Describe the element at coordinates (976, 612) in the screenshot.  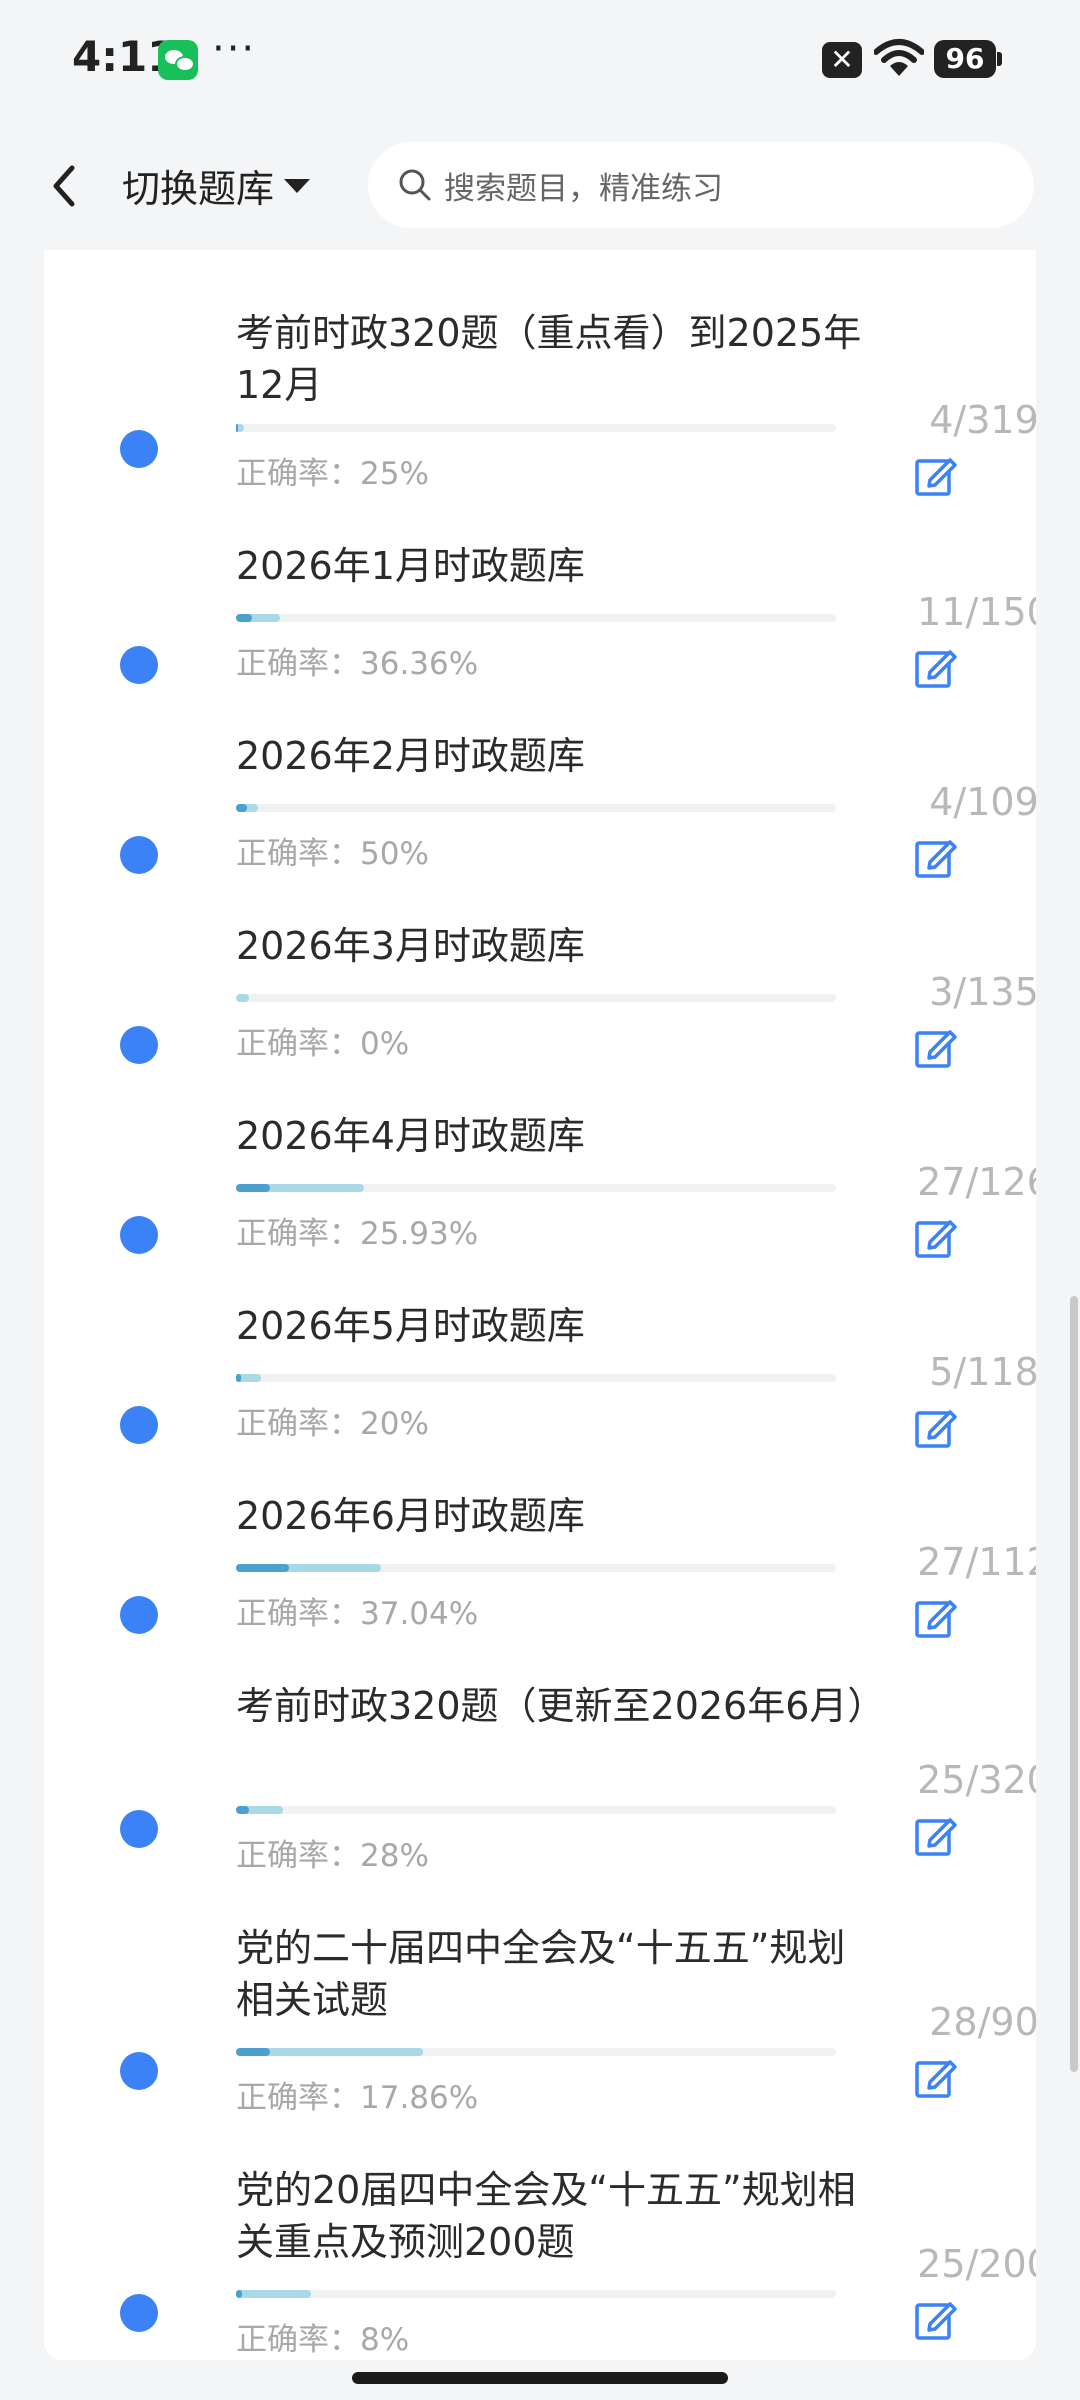
I see `progress-count: 11/150` at that location.